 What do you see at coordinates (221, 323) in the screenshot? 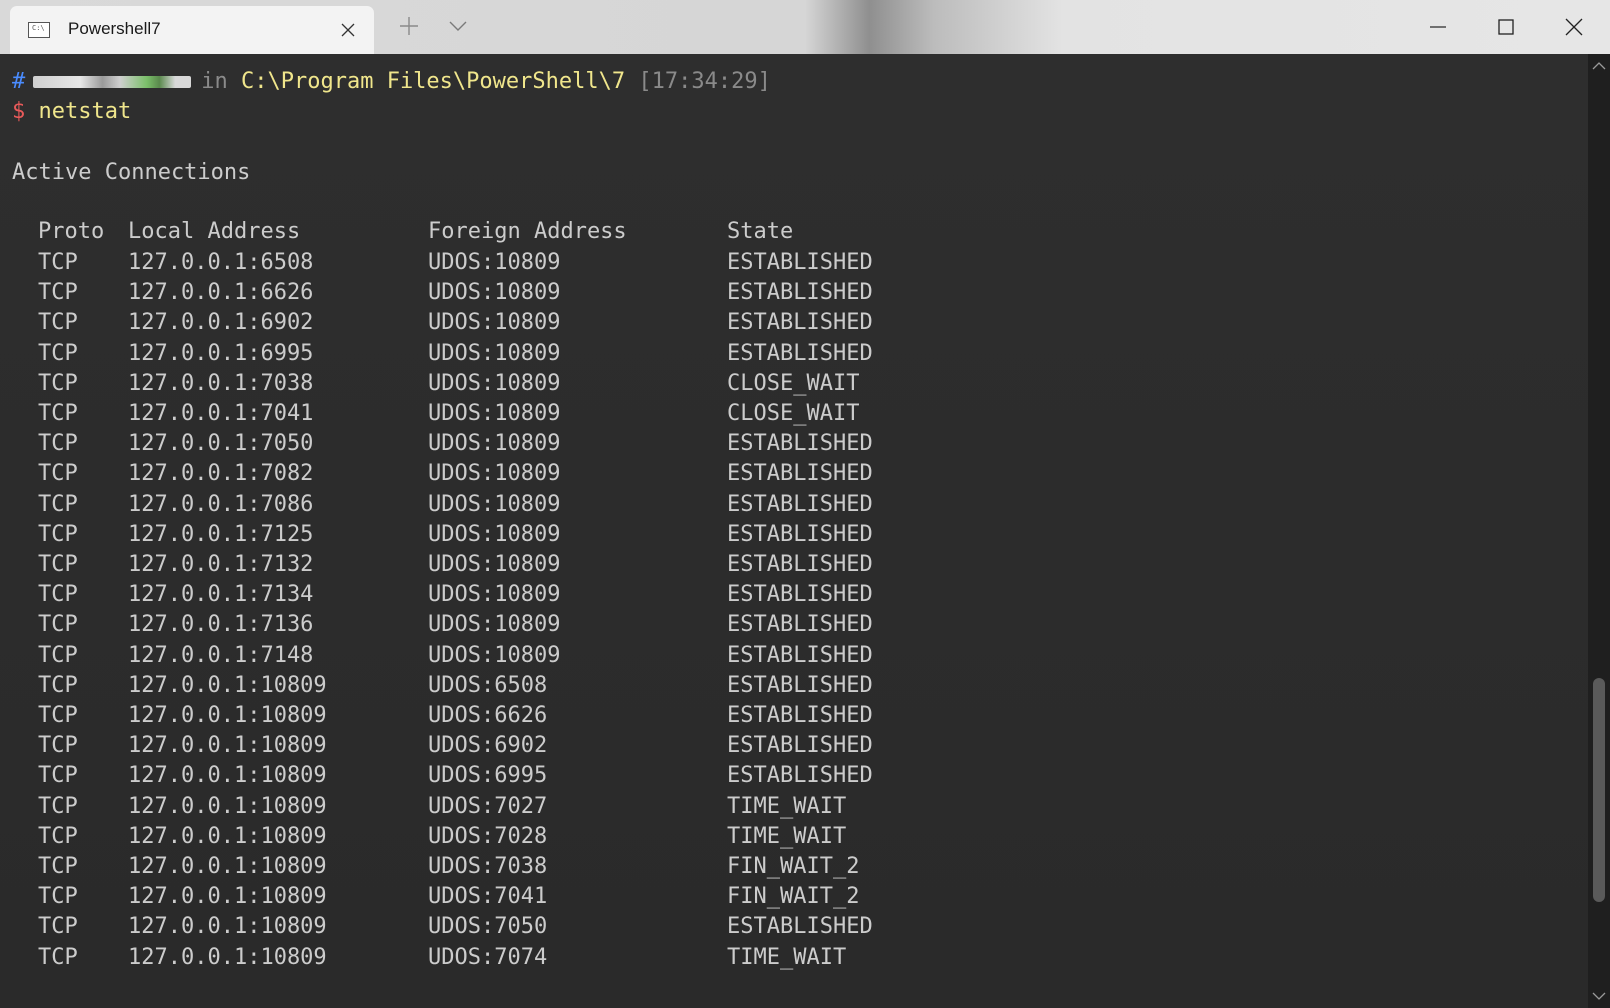
I see `cell-local-address: 127.0.0.1:6902` at bounding box center [221, 323].